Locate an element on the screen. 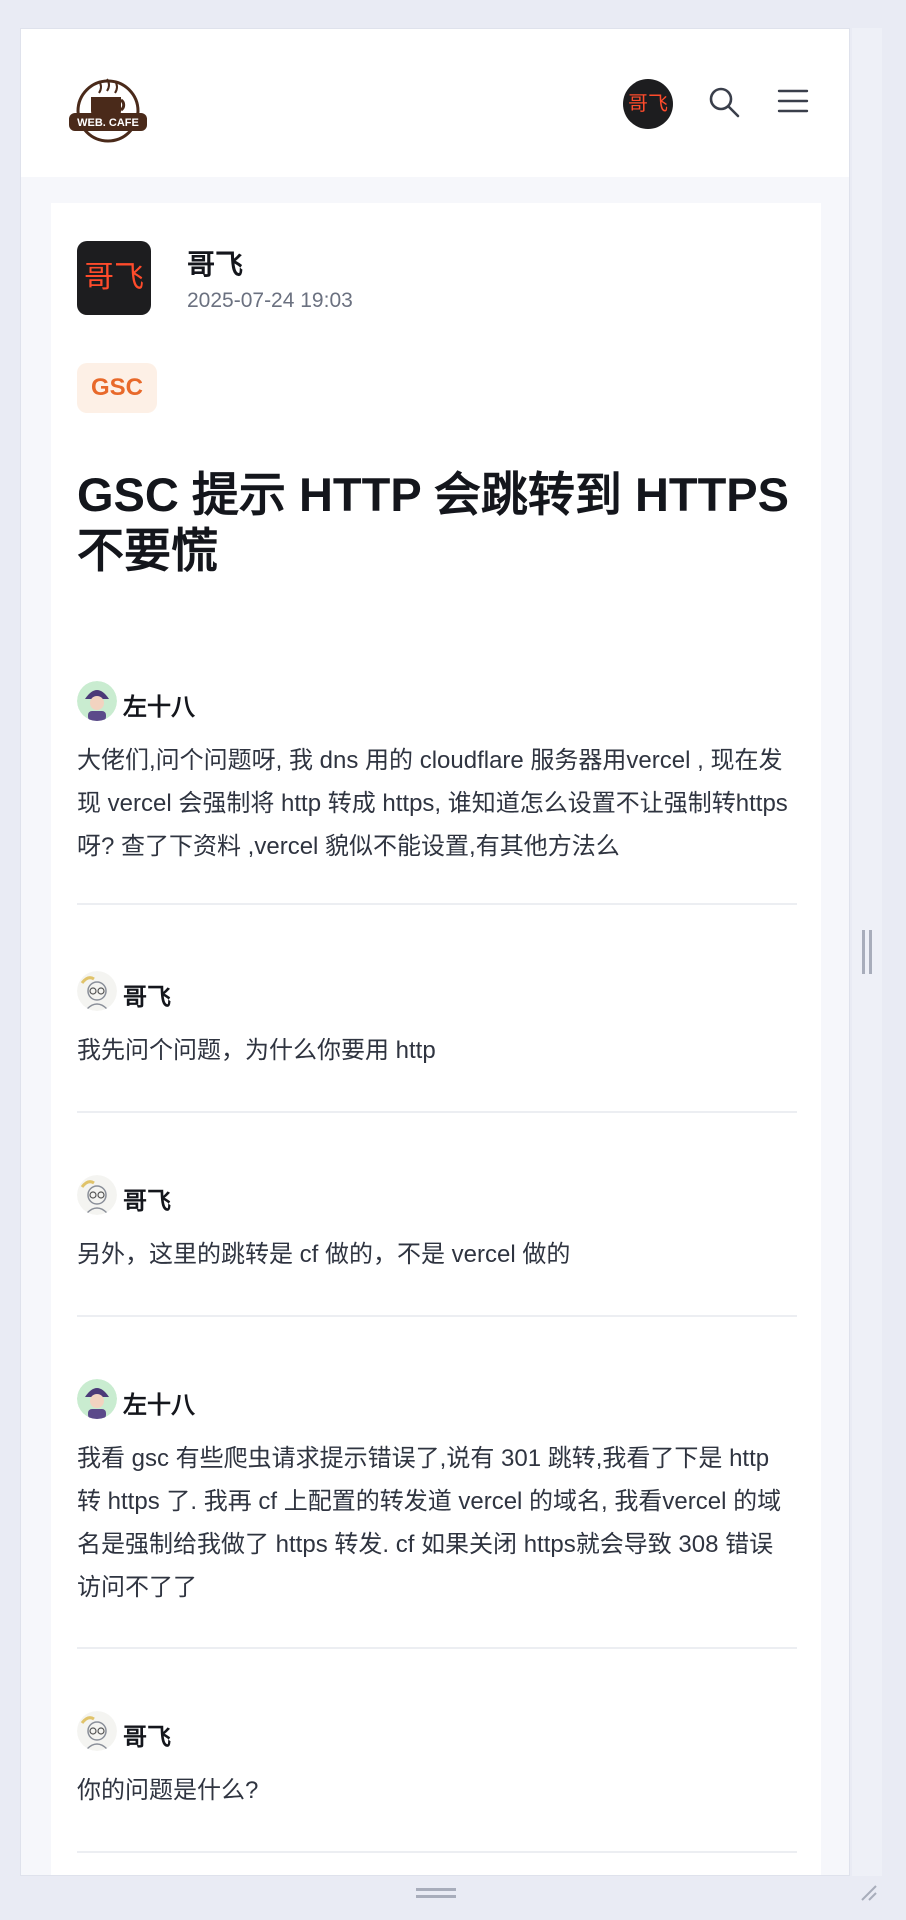 This screenshot has height=1920, width=906. menu-icon is located at coordinates (793, 101).